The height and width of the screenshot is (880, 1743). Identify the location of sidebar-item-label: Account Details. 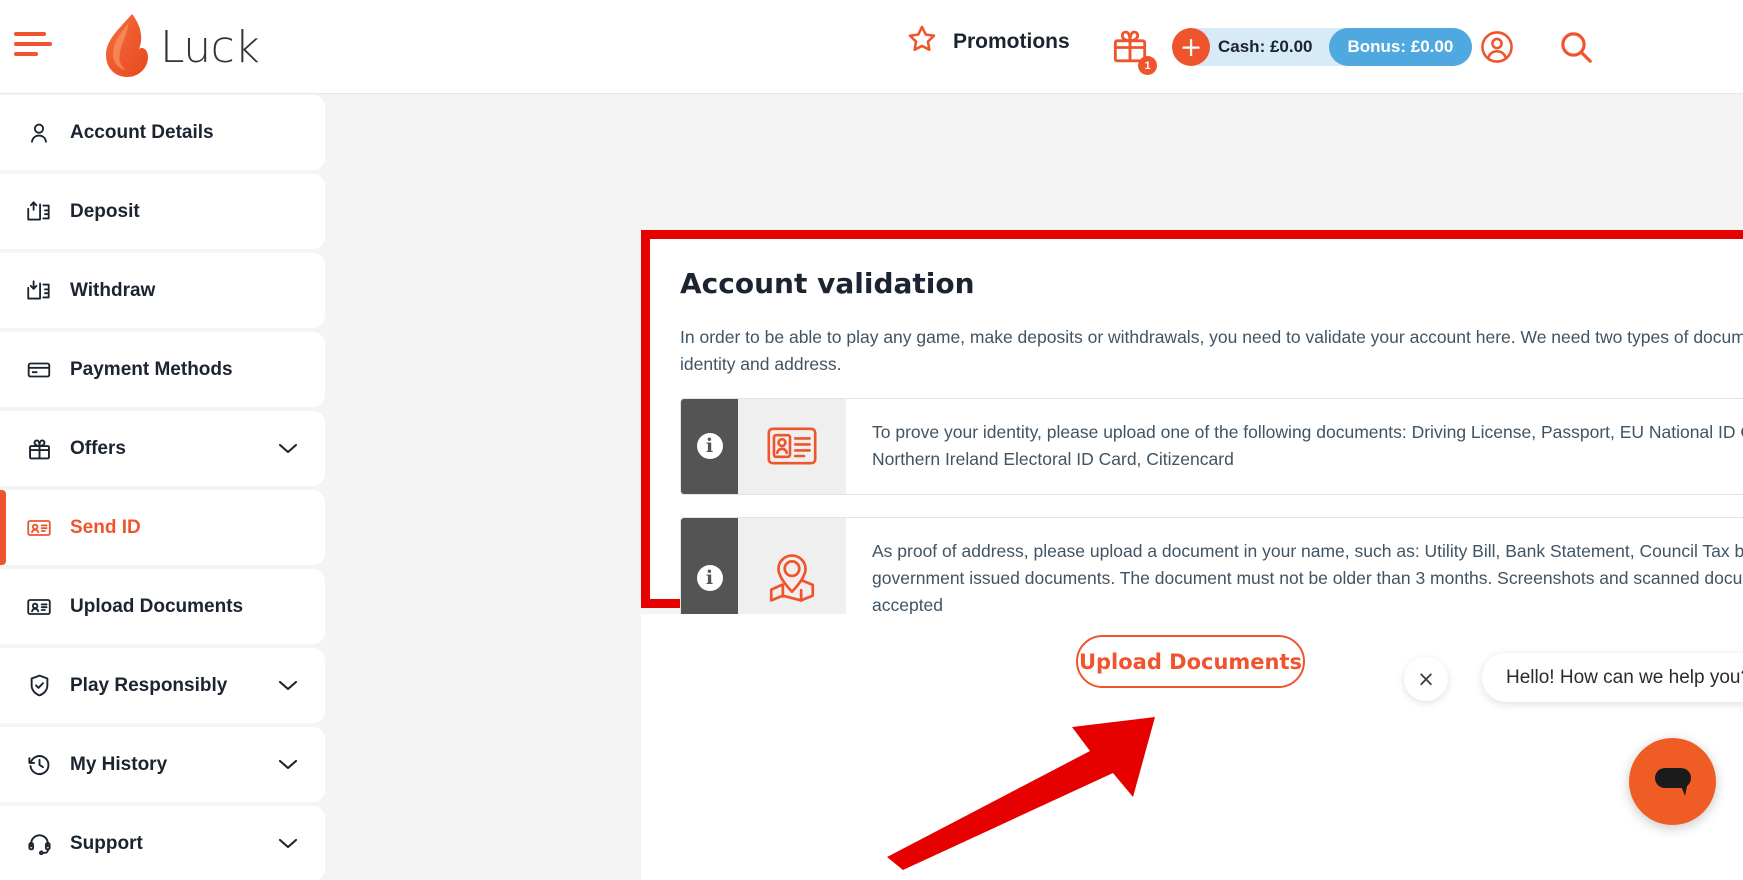
(142, 132).